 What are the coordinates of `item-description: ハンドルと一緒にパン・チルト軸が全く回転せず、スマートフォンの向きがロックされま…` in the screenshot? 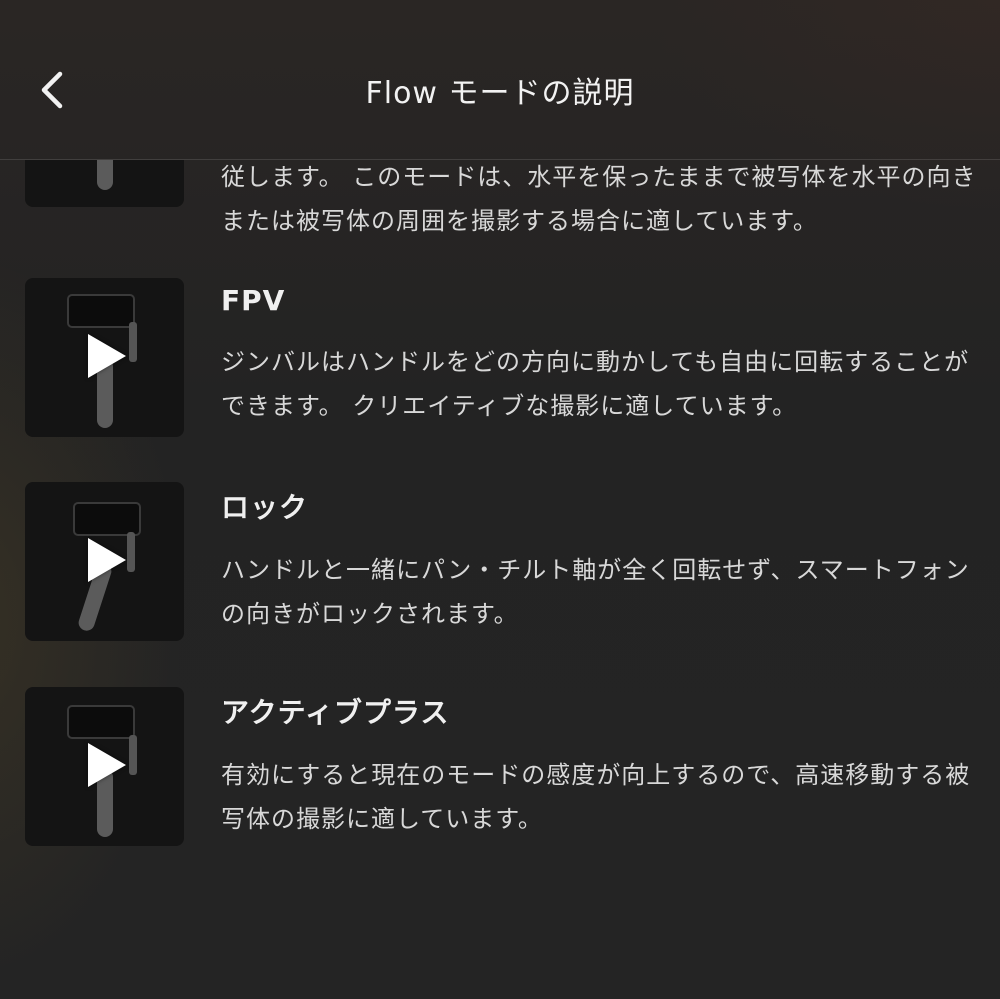 It's located at (595, 592).